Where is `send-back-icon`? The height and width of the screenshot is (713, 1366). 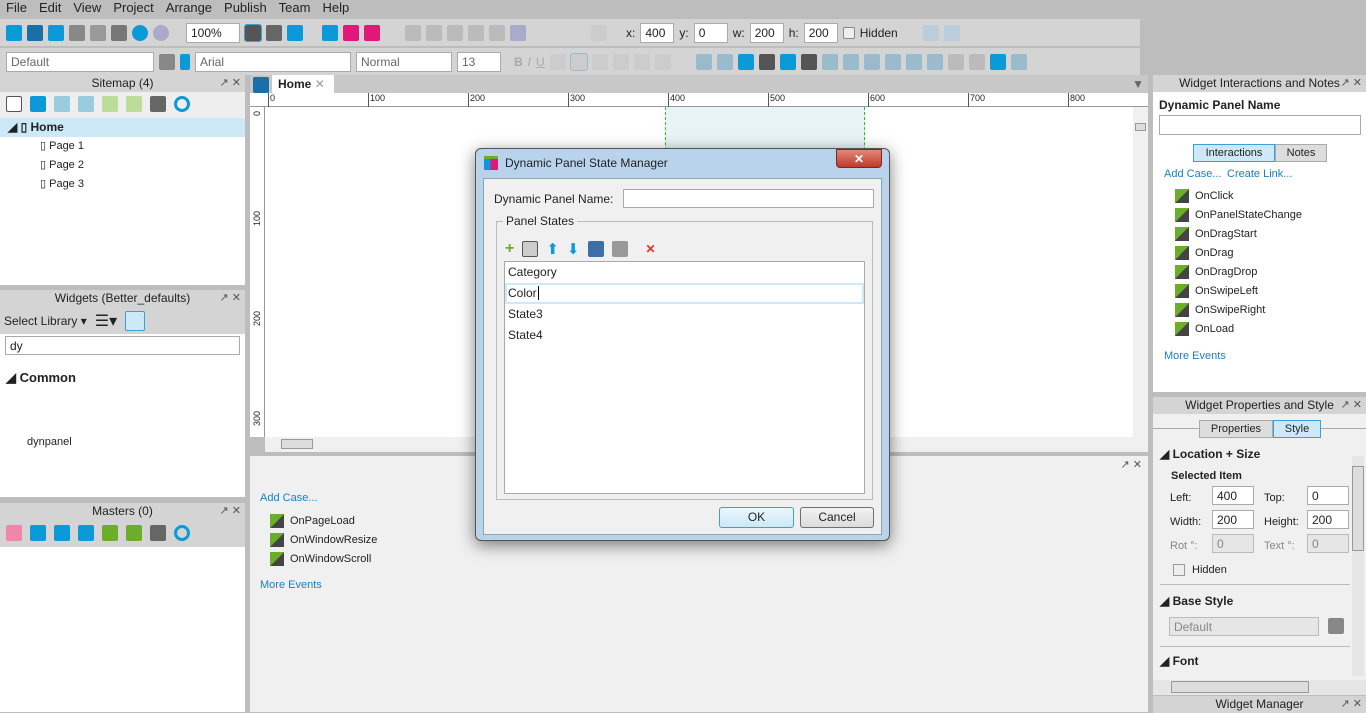 send-back-icon is located at coordinates (766, 61).